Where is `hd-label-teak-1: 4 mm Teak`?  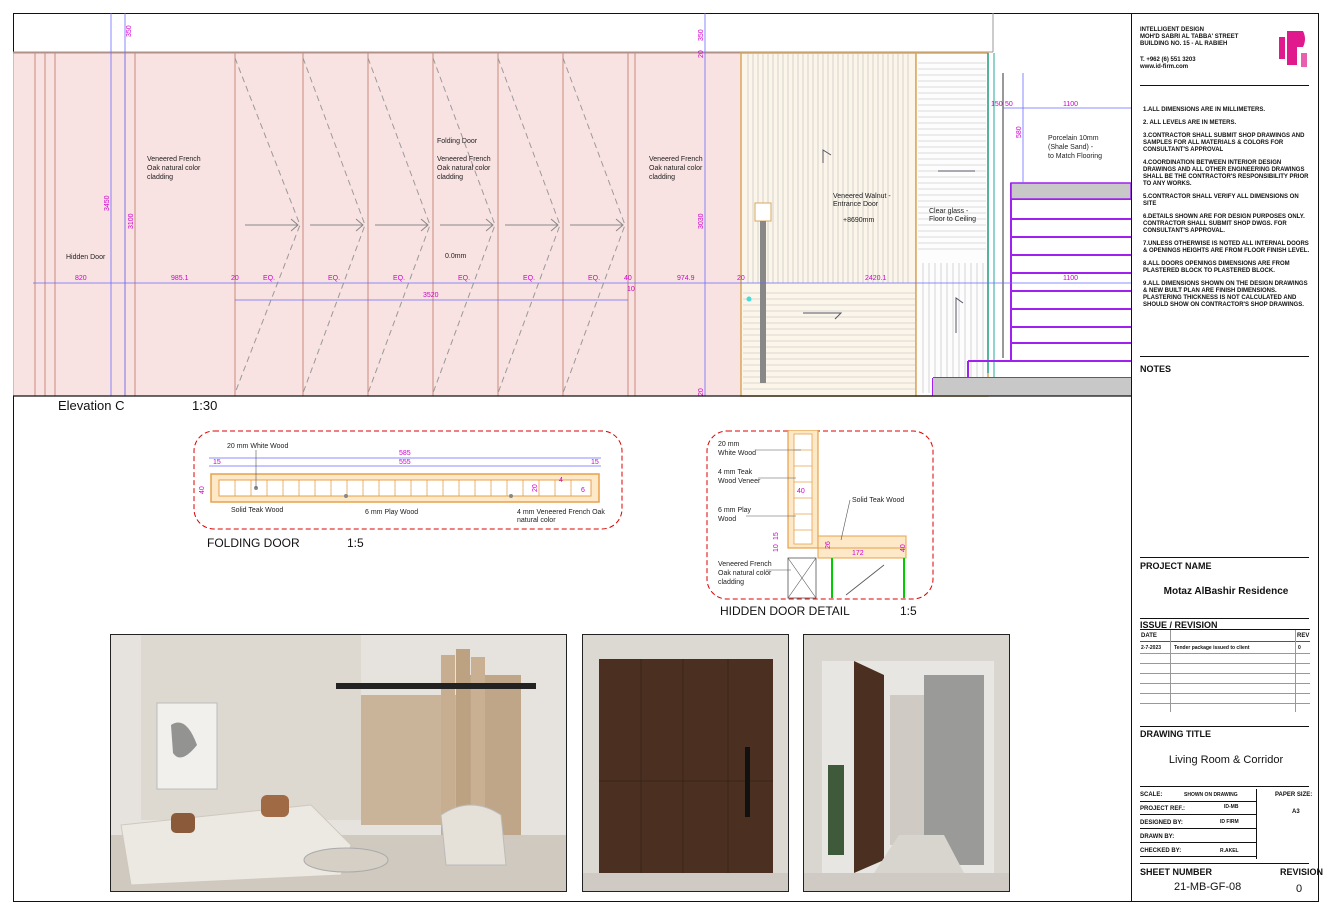 hd-label-teak-1: 4 mm Teak is located at coordinates (735, 472).